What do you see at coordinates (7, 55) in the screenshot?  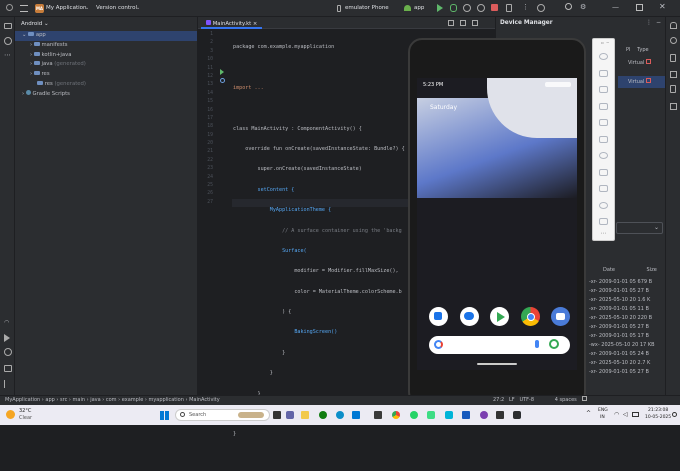 I see `more-tools-icon: ⋯` at bounding box center [7, 55].